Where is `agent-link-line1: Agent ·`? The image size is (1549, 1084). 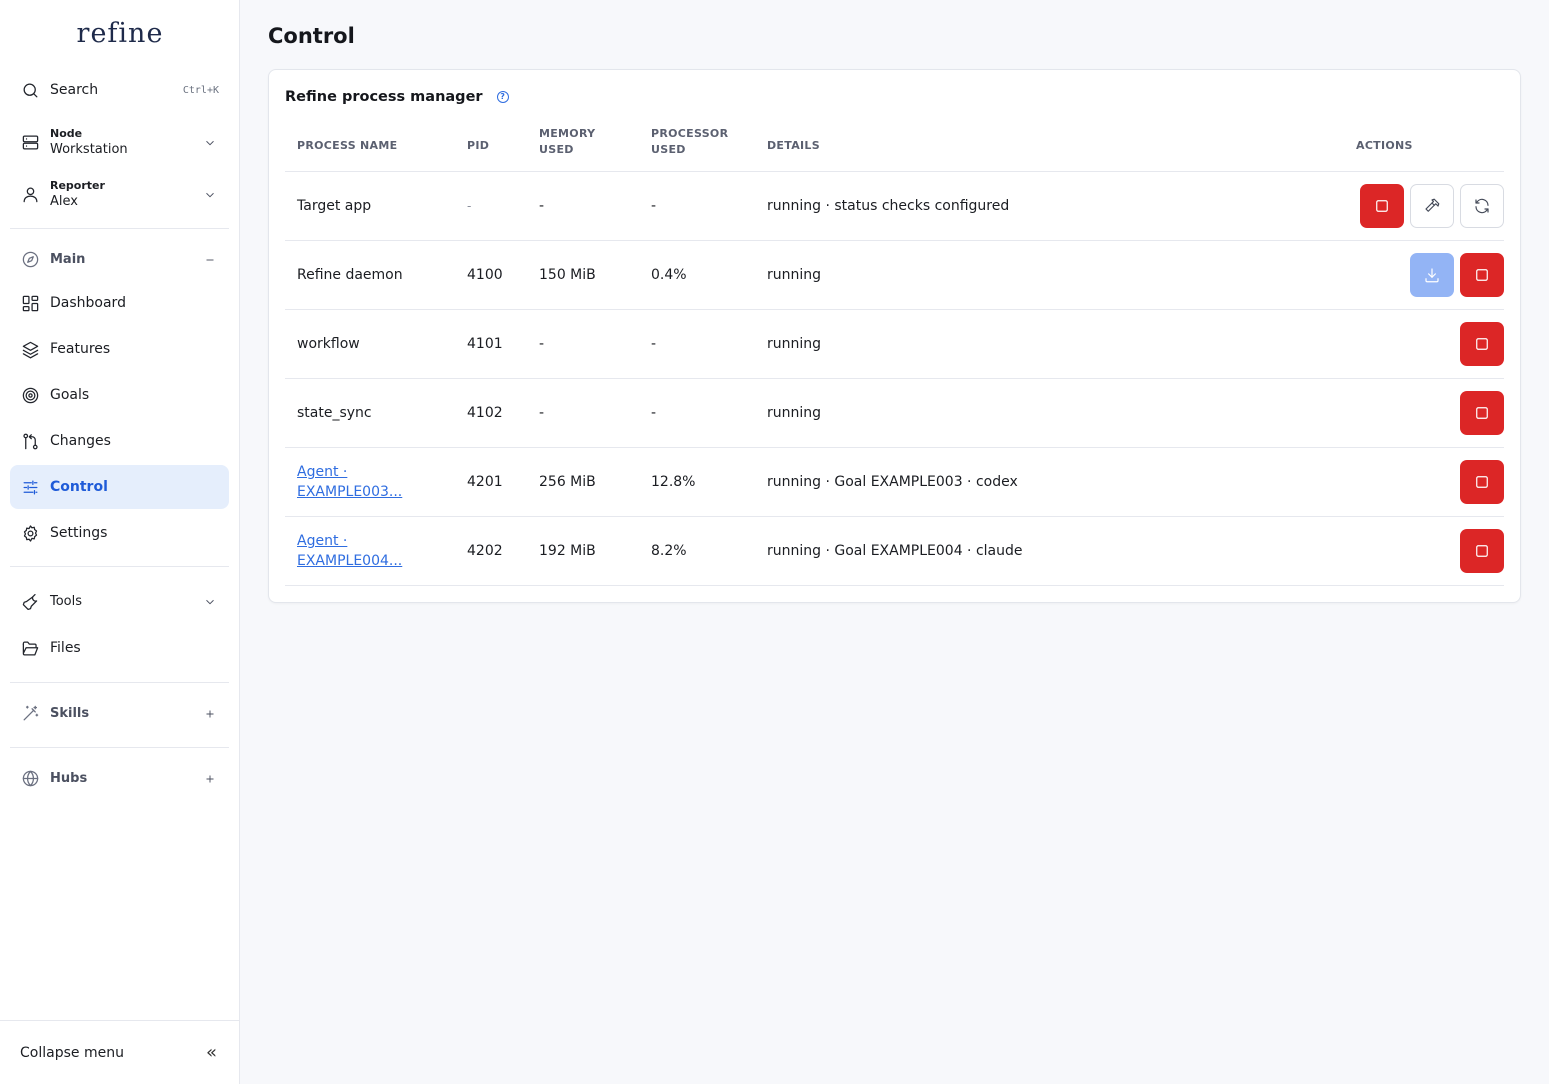 agent-link-line1: Agent · is located at coordinates (322, 472).